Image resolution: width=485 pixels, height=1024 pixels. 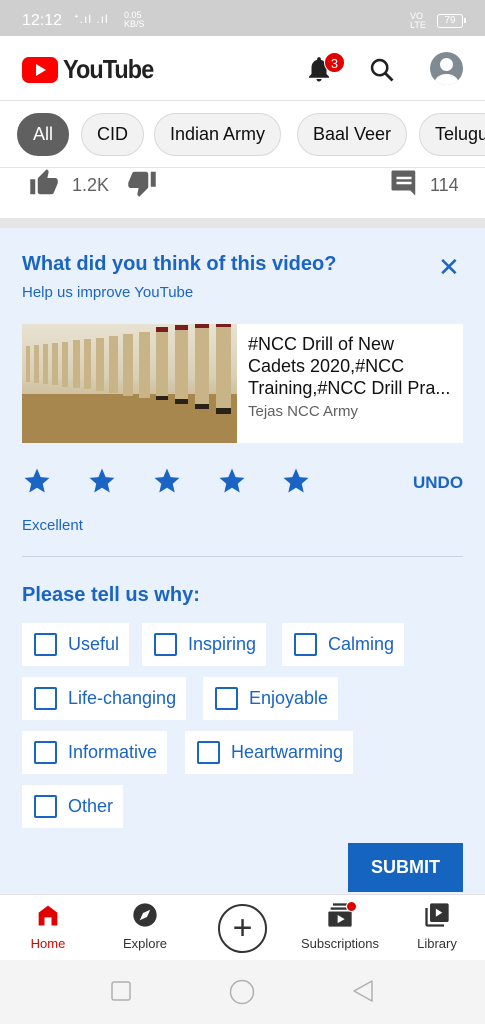 What do you see at coordinates (437, 943) in the screenshot?
I see `nav-library-label: Library` at bounding box center [437, 943].